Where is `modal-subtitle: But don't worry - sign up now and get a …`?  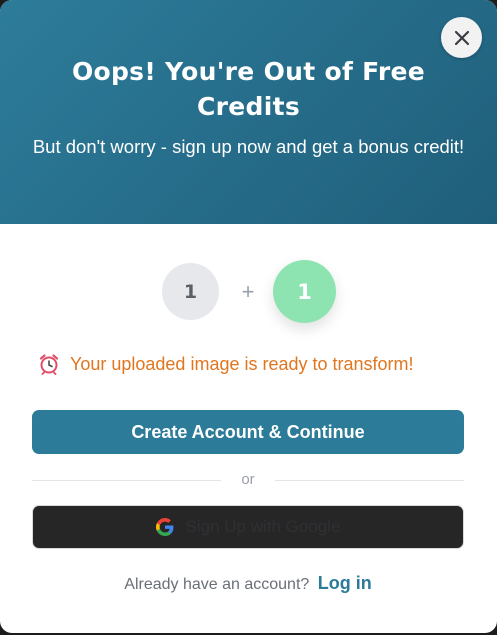
modal-subtitle: But don't worry - sign up now and get a … is located at coordinates (248, 146).